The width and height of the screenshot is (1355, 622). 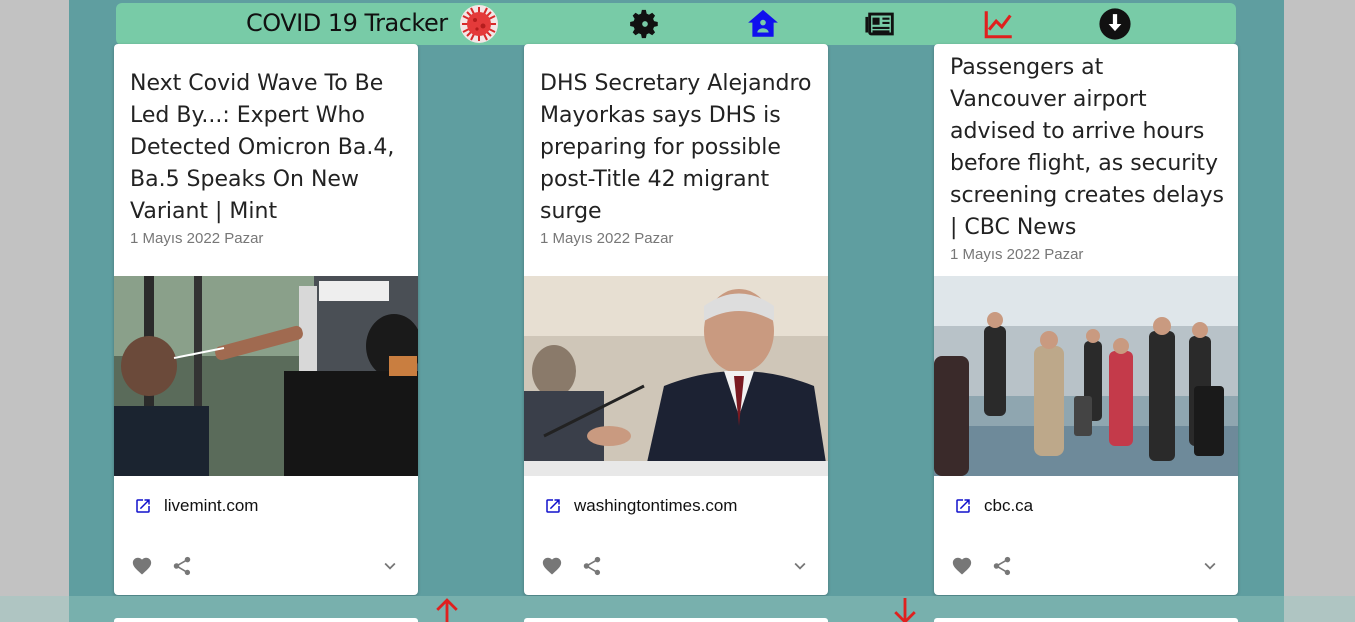 I want to click on virus-logo-icon, so click(x=479, y=24).